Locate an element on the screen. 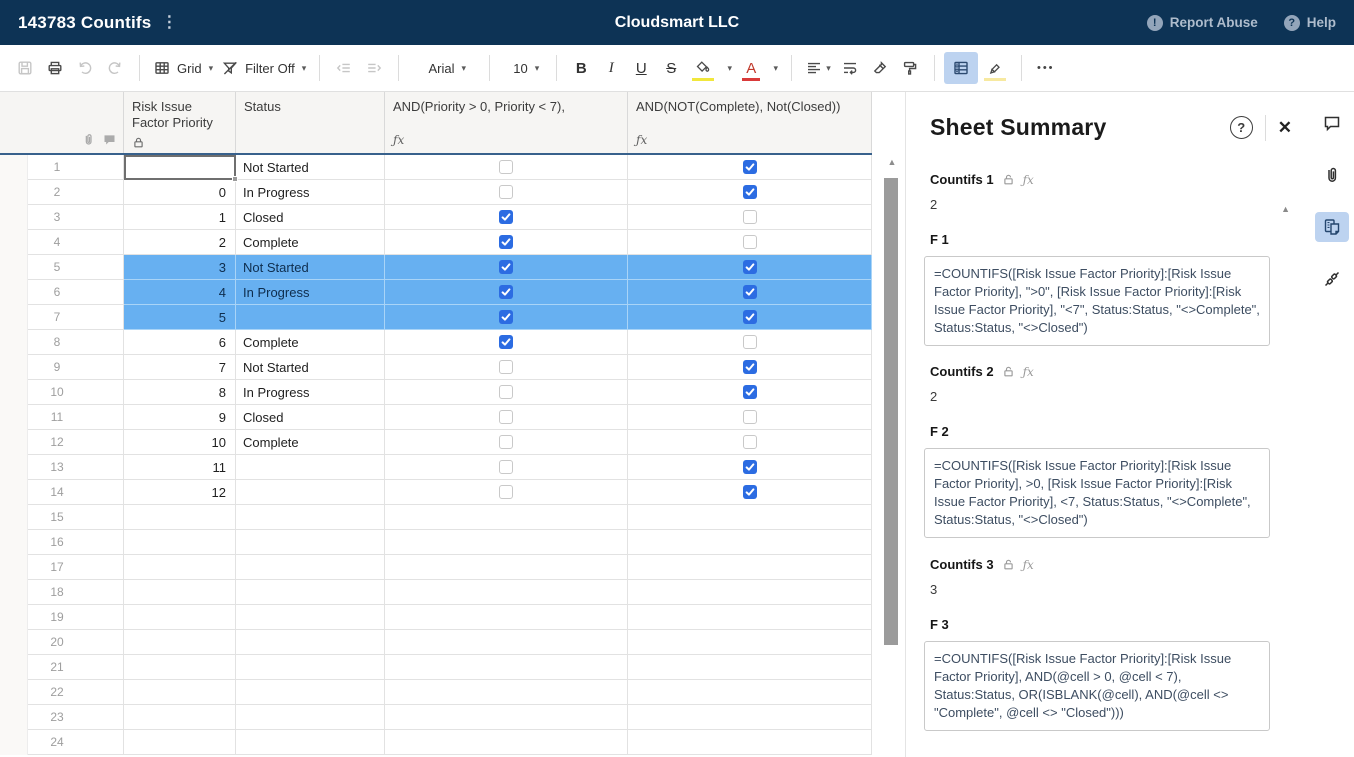  card-grid-toggle-button is located at coordinates (960, 68).